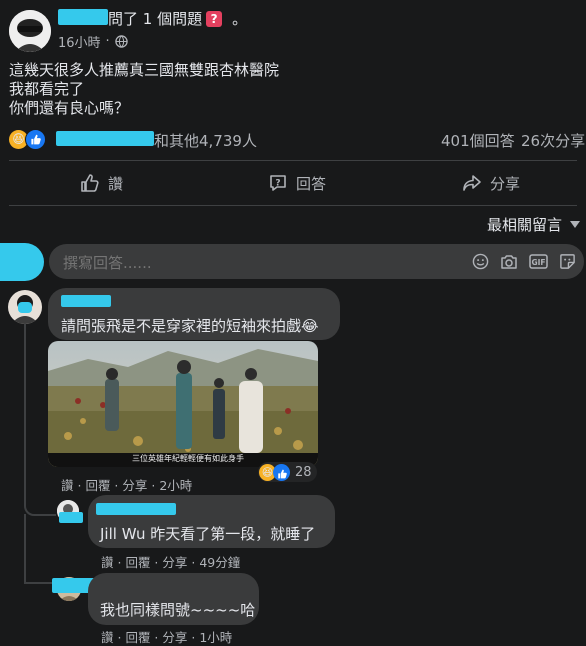  I want to click on svg-text: GIF, so click(538, 262).